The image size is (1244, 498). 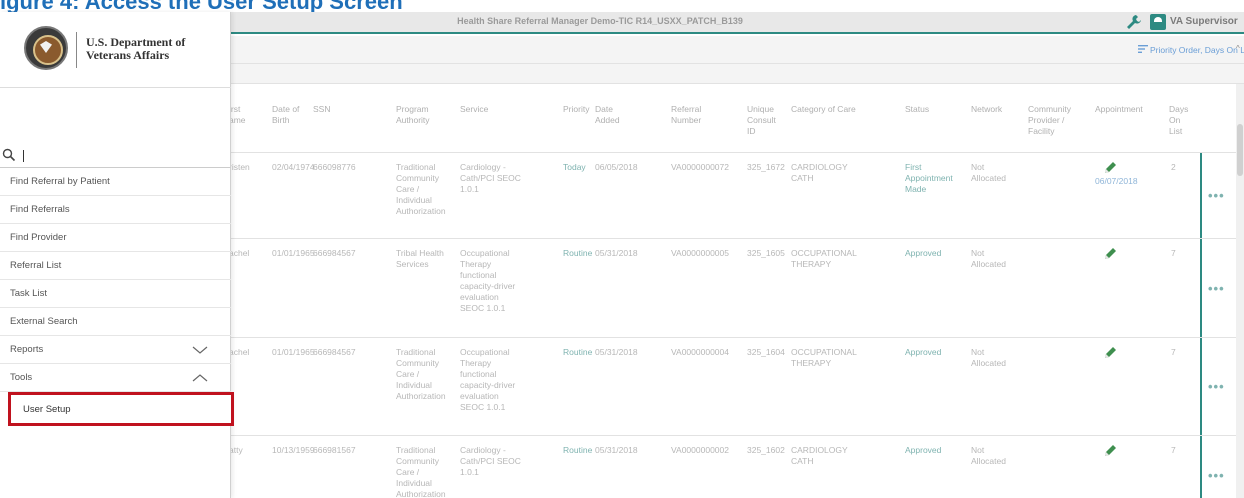 What do you see at coordinates (1197, 50) in the screenshot?
I see `sort-order-link: Priority Order, Days On List` at bounding box center [1197, 50].